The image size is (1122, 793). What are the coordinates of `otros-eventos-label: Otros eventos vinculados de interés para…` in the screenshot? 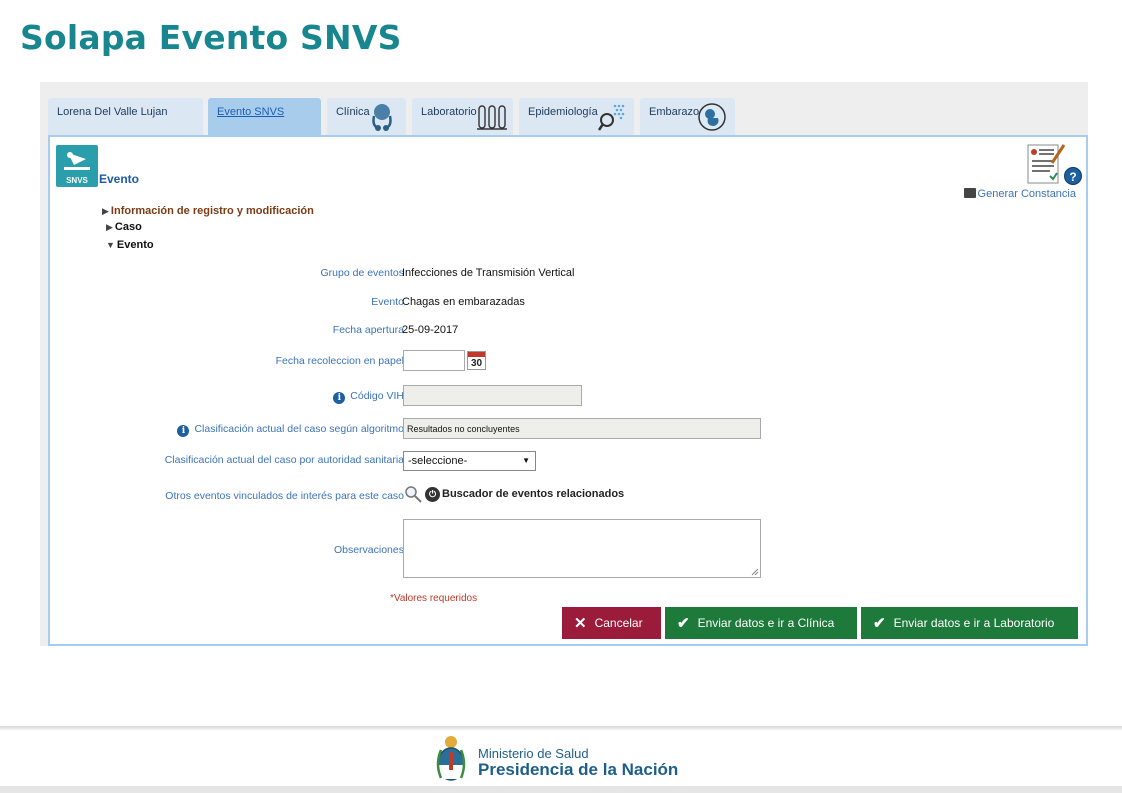 It's located at (284, 496).